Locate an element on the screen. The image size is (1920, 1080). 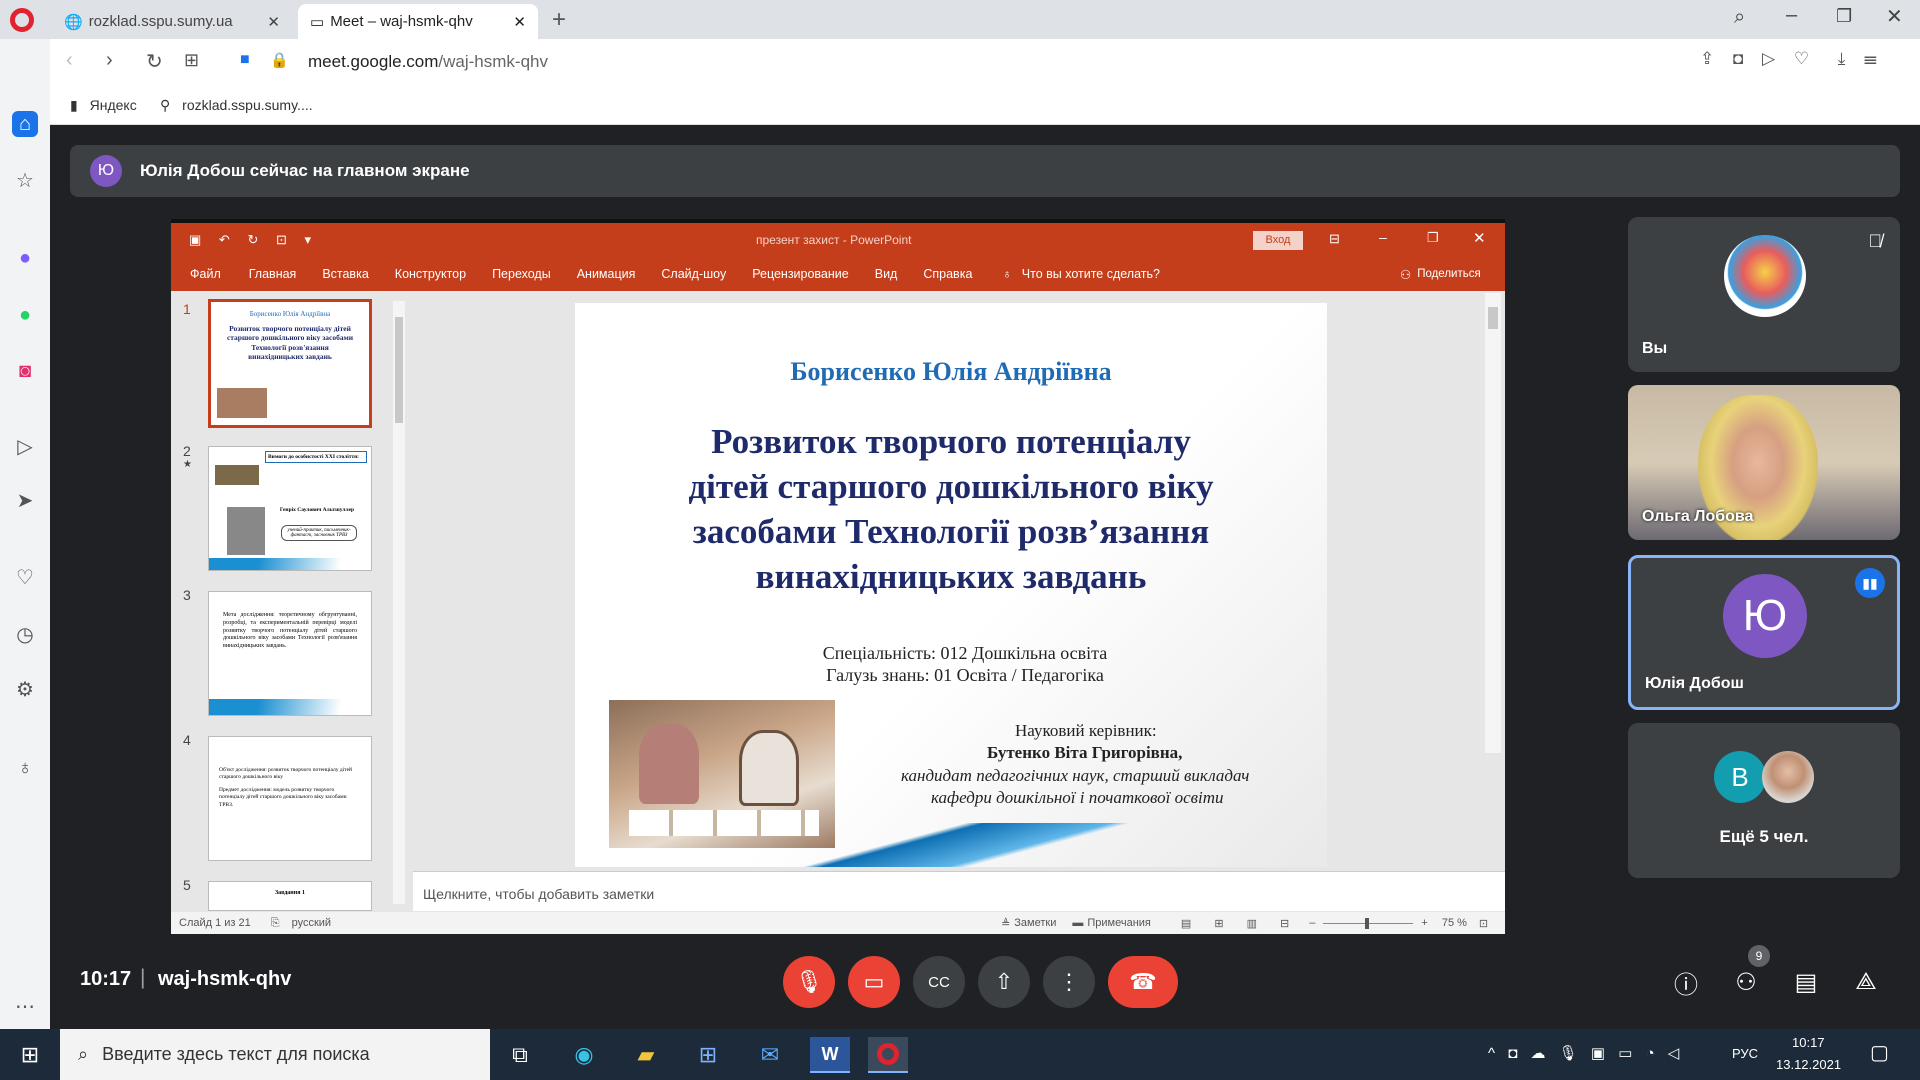
chat-icon: ▤ is located at coordinates (1806, 982).